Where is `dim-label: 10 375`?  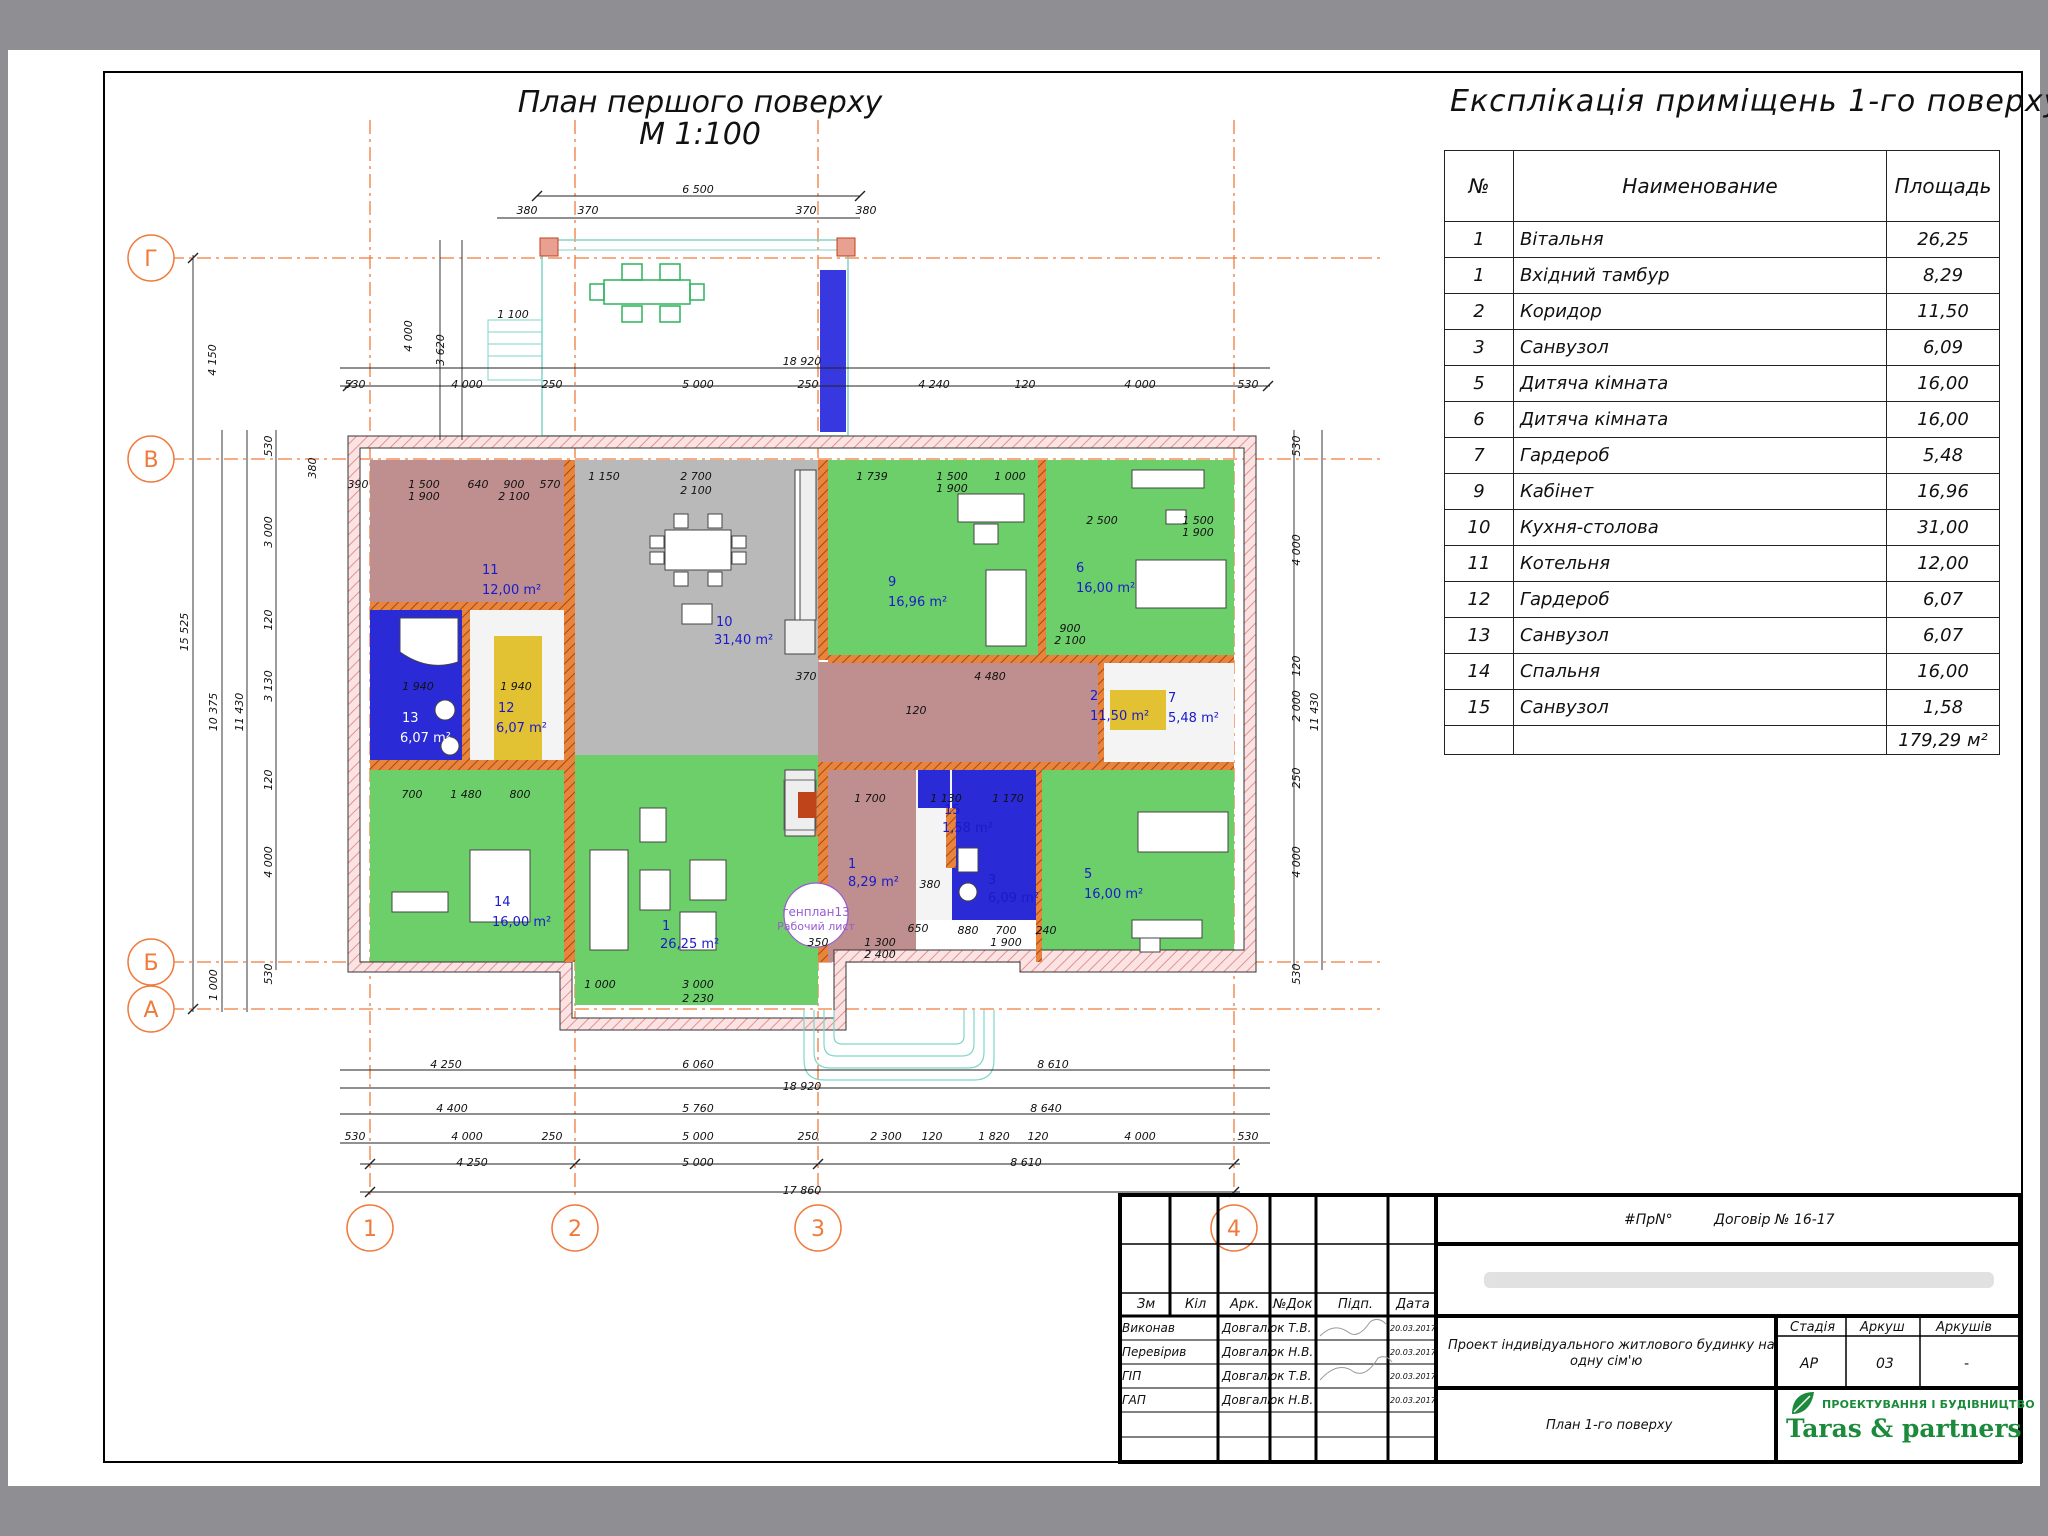 dim-label: 10 375 is located at coordinates (213, 712).